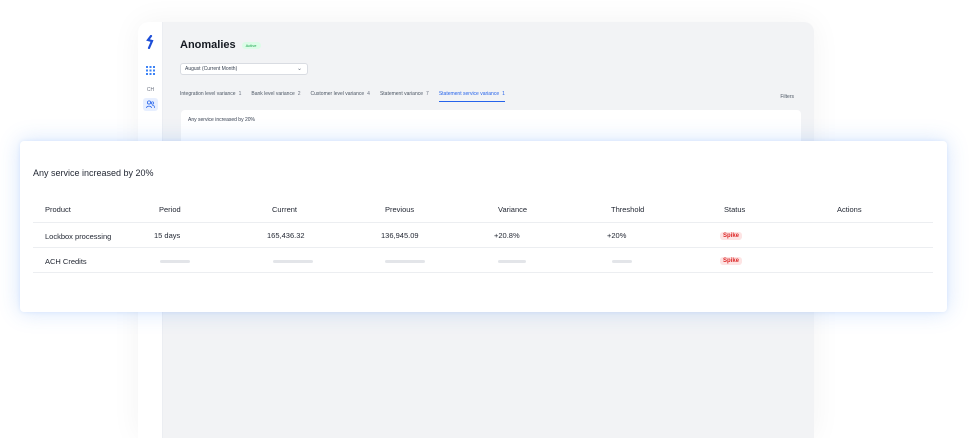 The width and height of the screenshot is (969, 438). I want to click on tab-count: 7, so click(427, 94).